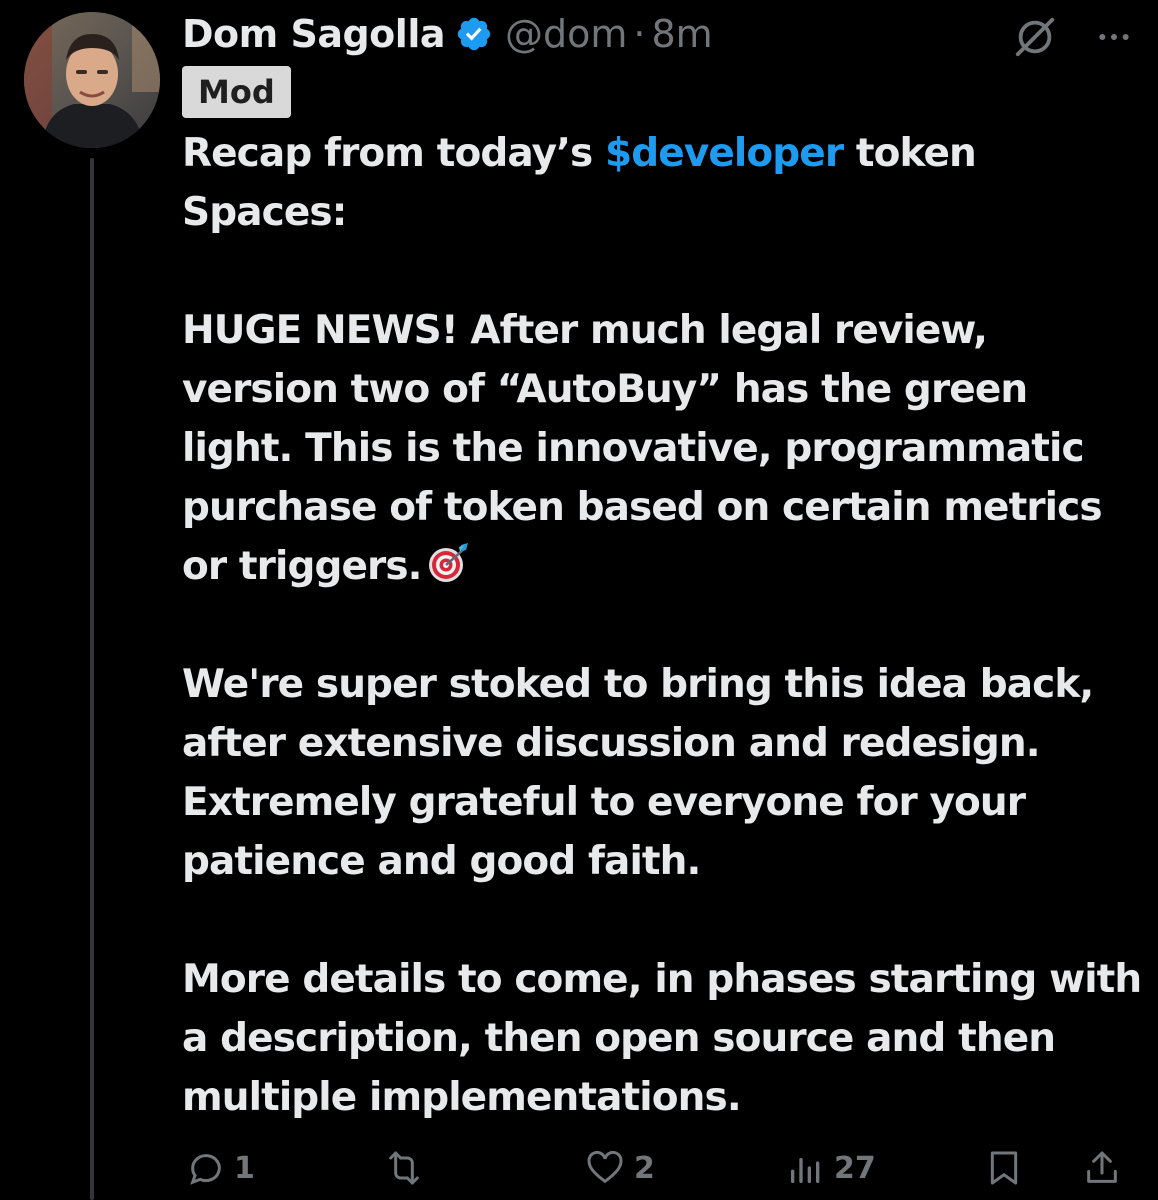 Image resolution: width=1158 pixels, height=1200 pixels. I want to click on views-icon, so click(805, 1170).